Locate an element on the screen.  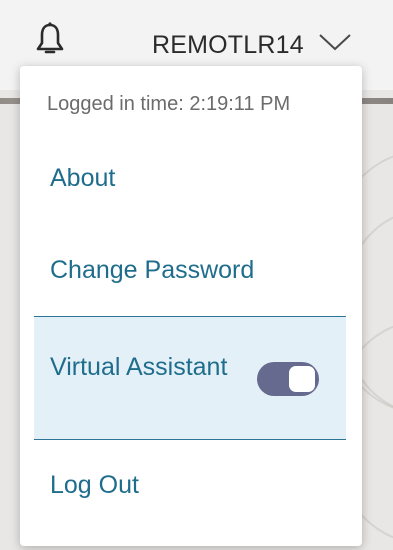
username-label: REMOTLR14 is located at coordinates (228, 45).